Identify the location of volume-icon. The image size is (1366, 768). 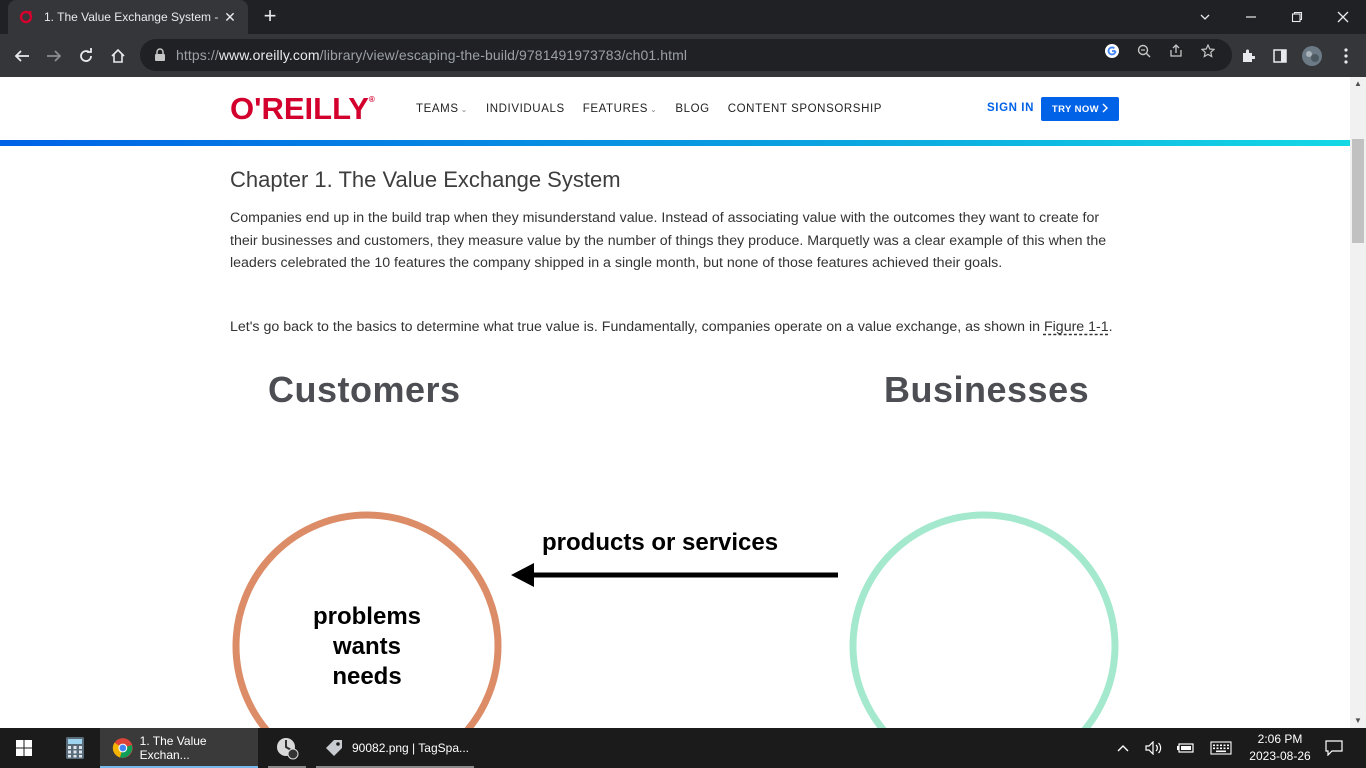
(1154, 748).